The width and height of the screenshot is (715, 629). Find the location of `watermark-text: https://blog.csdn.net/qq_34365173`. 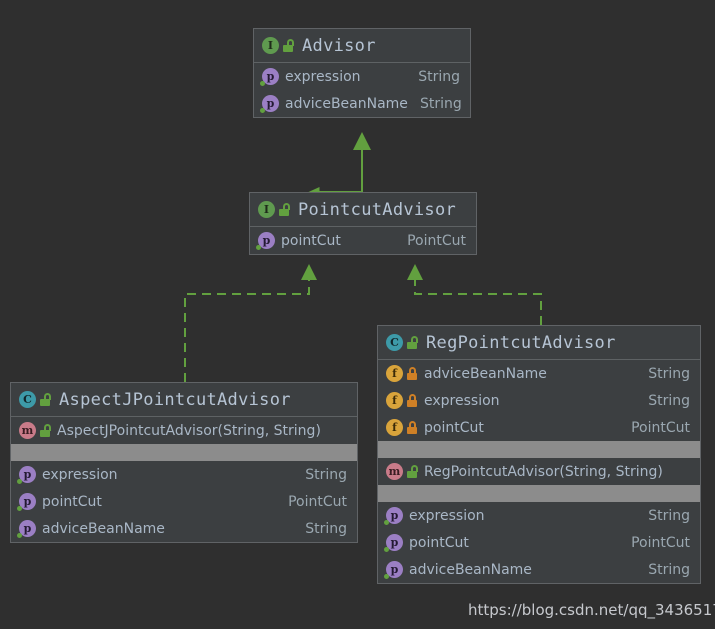

watermark-text: https://blog.csdn.net/qq_34365173 is located at coordinates (591, 610).